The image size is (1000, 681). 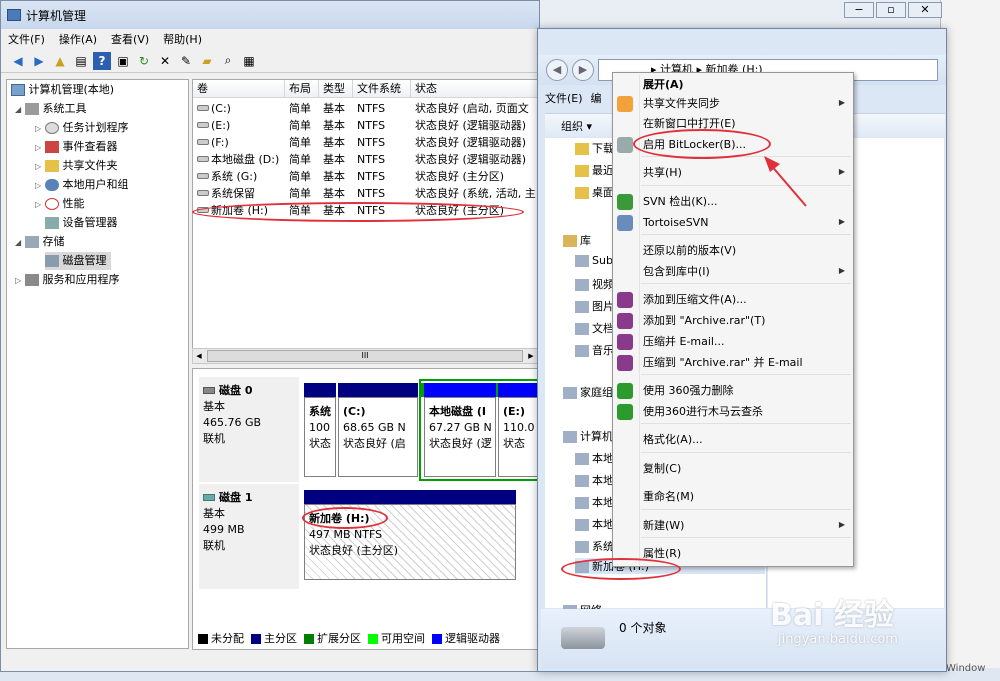 I want to click on volume-cell: 状态良好 (系统, 活动, 主, so click(x=477, y=193).